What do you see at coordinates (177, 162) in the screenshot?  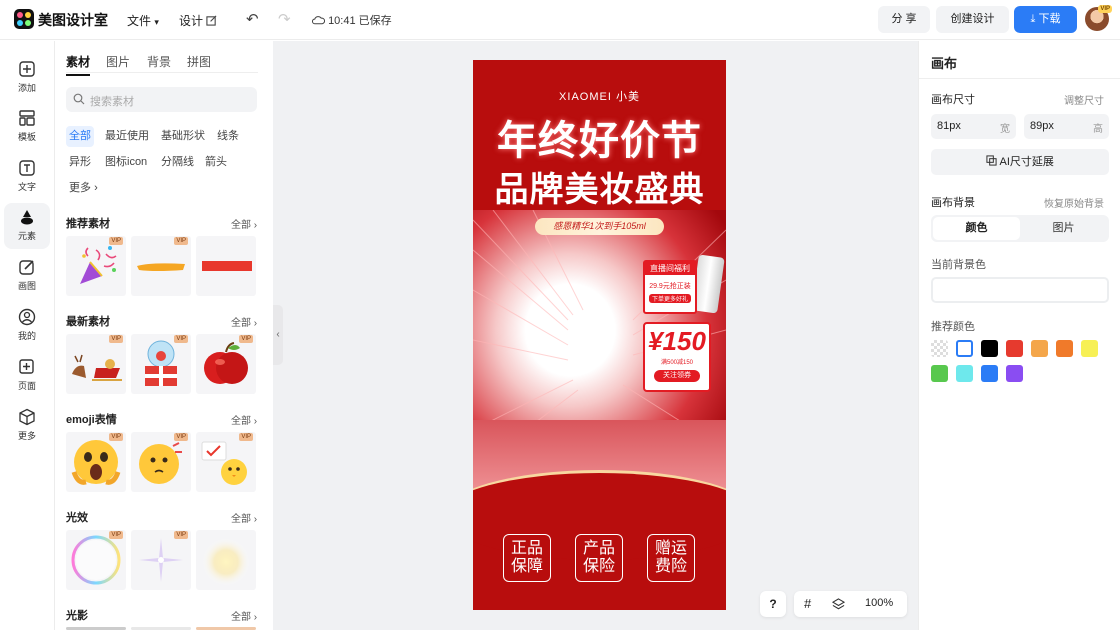 I see `chip-dividers: 分隔线` at bounding box center [177, 162].